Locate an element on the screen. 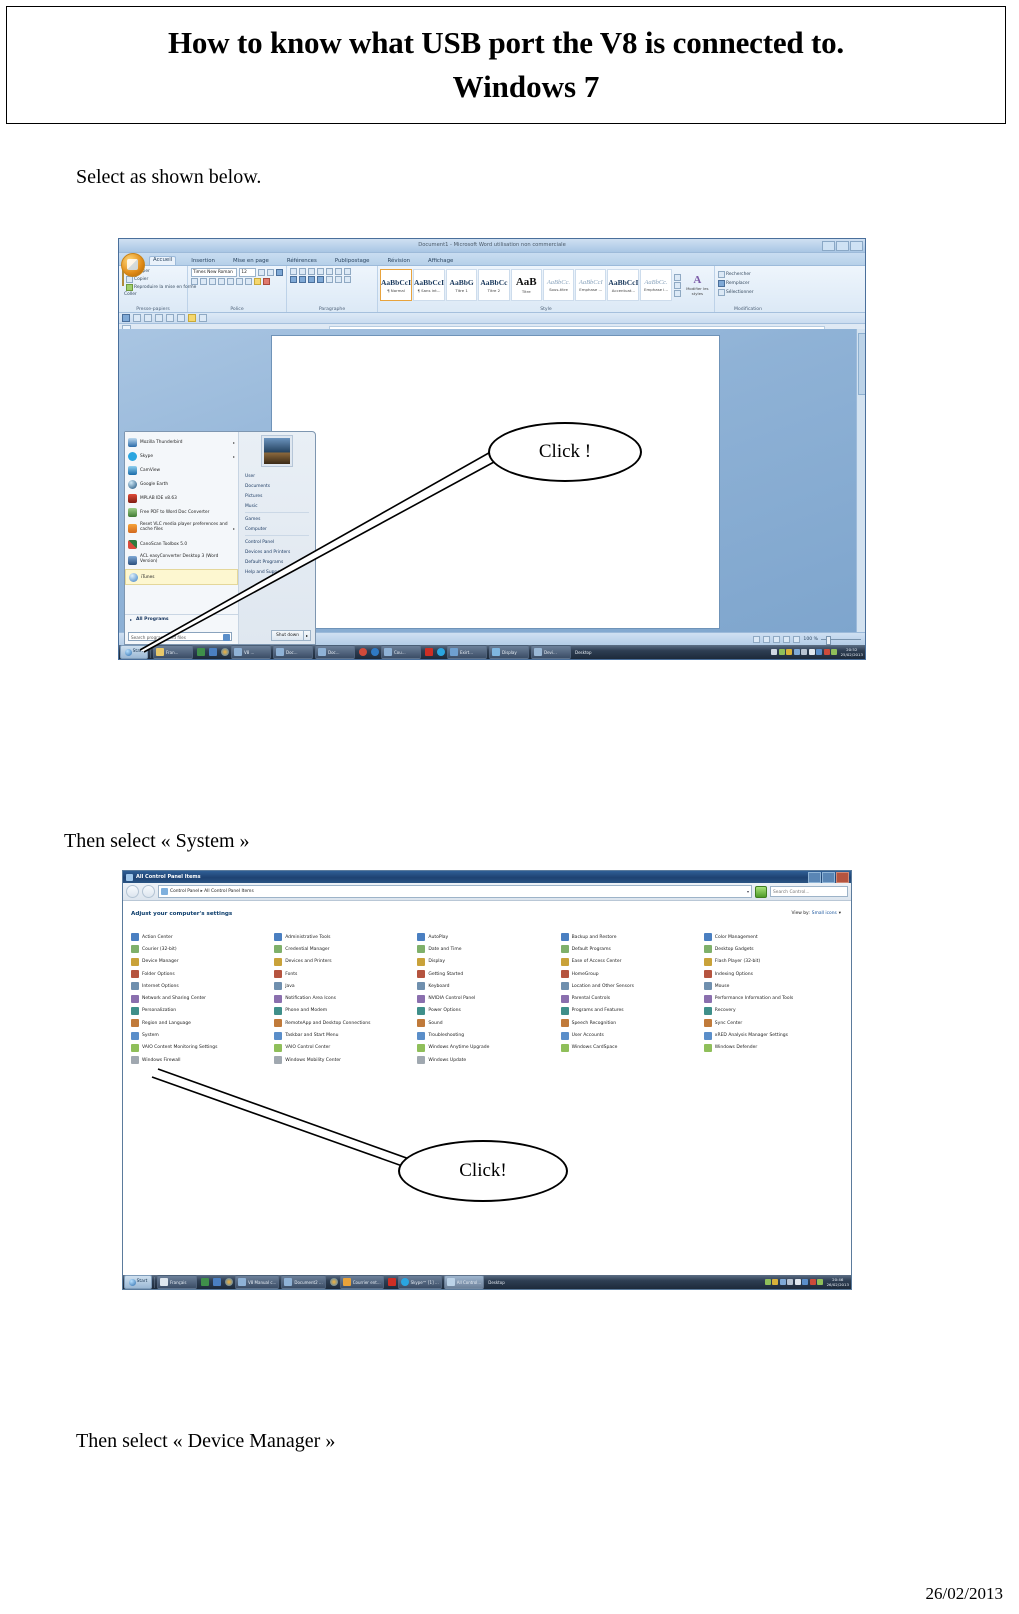 The image size is (1019, 1614). control-panel-item-troubleshooting: Troubleshooting is located at coordinates (486, 1035).